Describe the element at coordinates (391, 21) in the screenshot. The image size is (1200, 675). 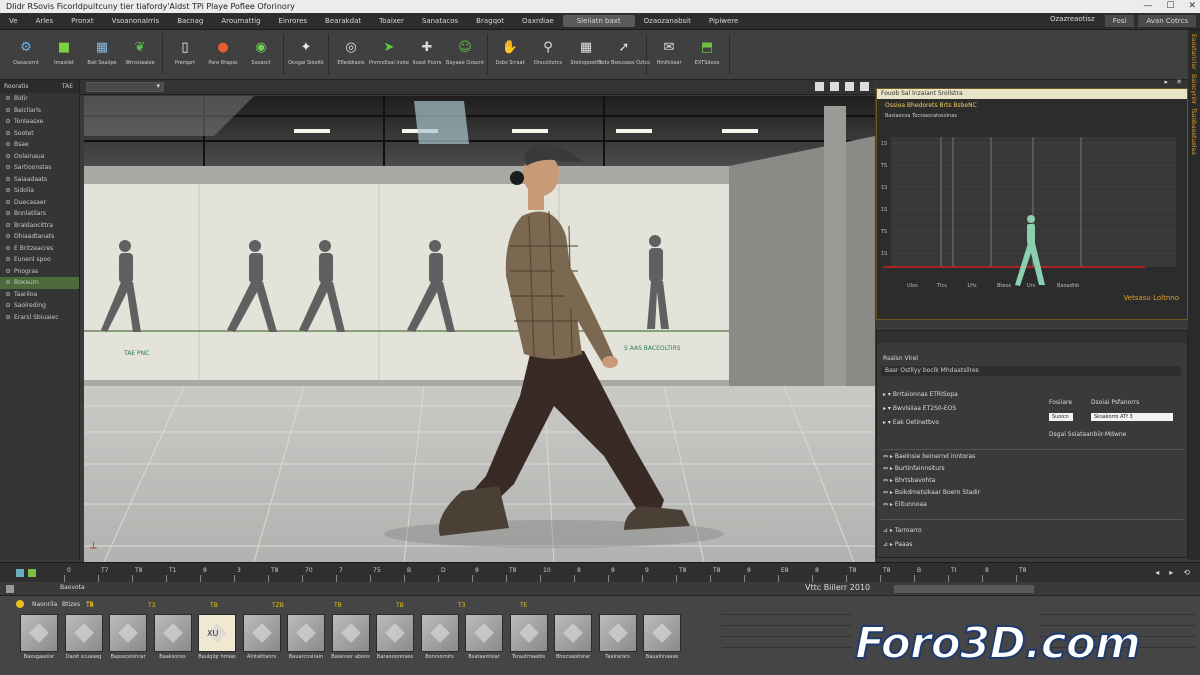
I see `menu-item-8: Toaixer` at that location.